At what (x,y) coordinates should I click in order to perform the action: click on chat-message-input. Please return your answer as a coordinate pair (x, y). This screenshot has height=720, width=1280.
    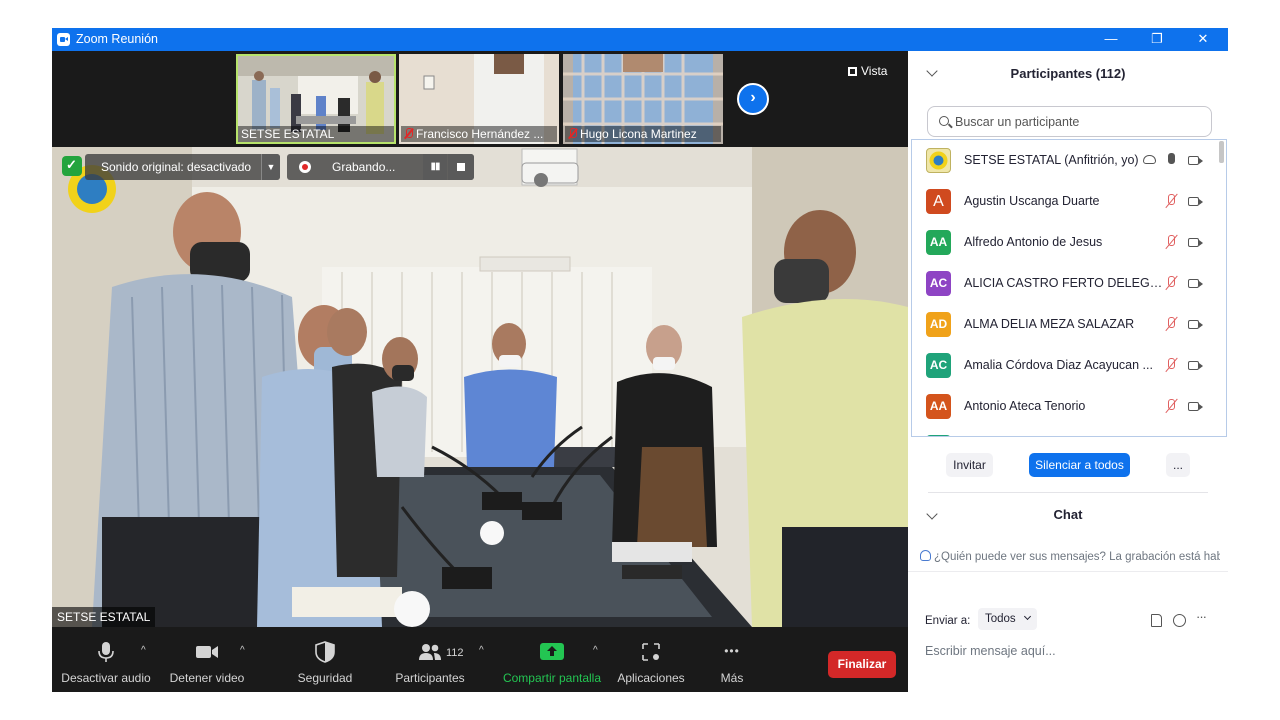
    Looking at the image, I should click on (1070, 651).